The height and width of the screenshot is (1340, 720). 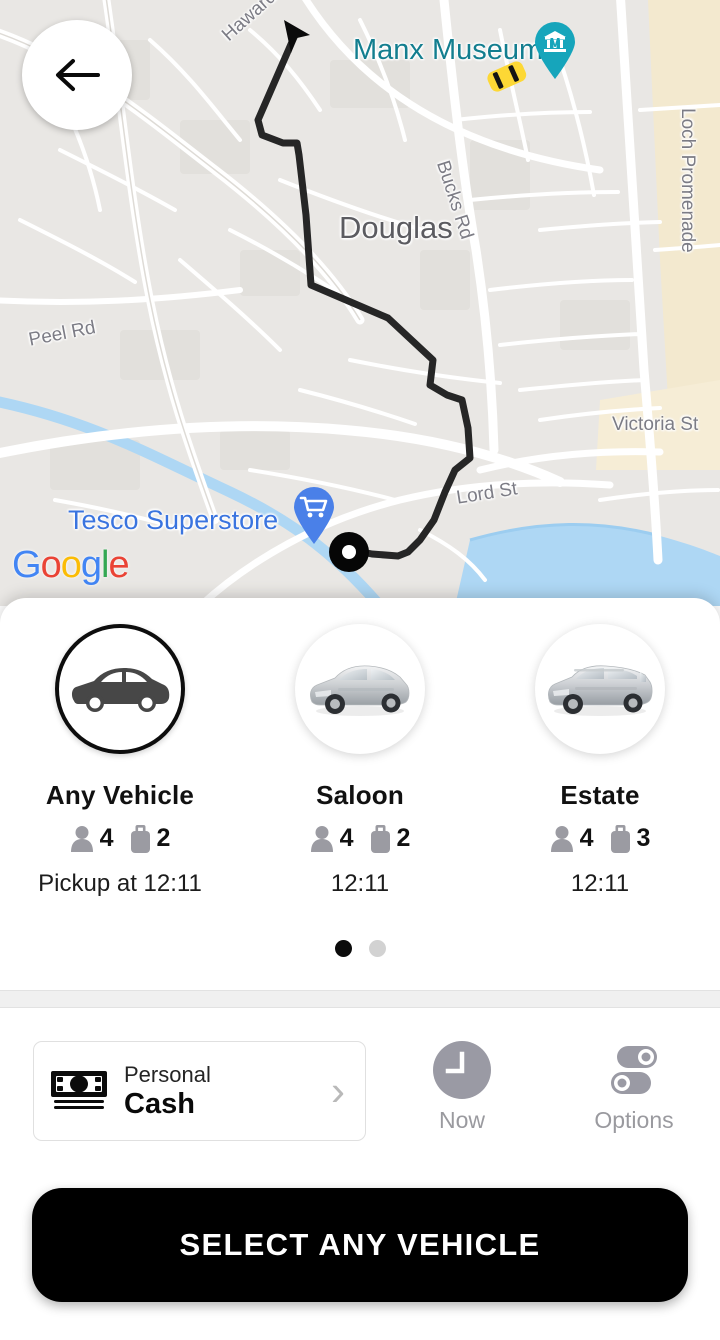 What do you see at coordinates (634, 1070) in the screenshot?
I see `toggles-icon` at bounding box center [634, 1070].